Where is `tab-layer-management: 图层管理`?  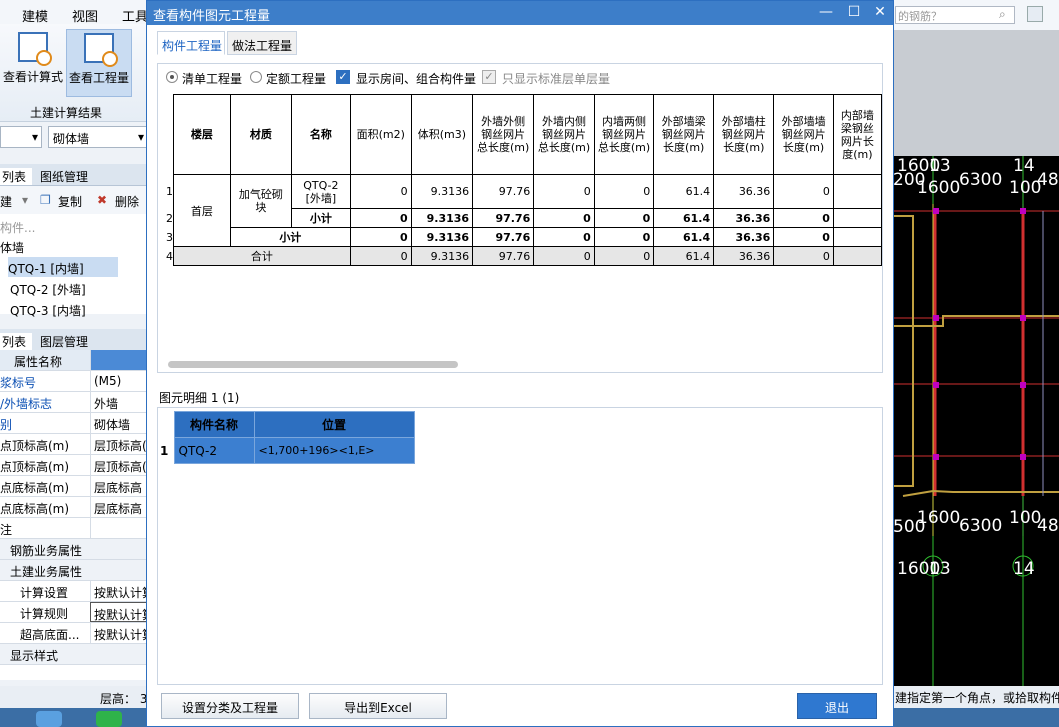
tab-layer-management: 图层管理 is located at coordinates (64, 341).